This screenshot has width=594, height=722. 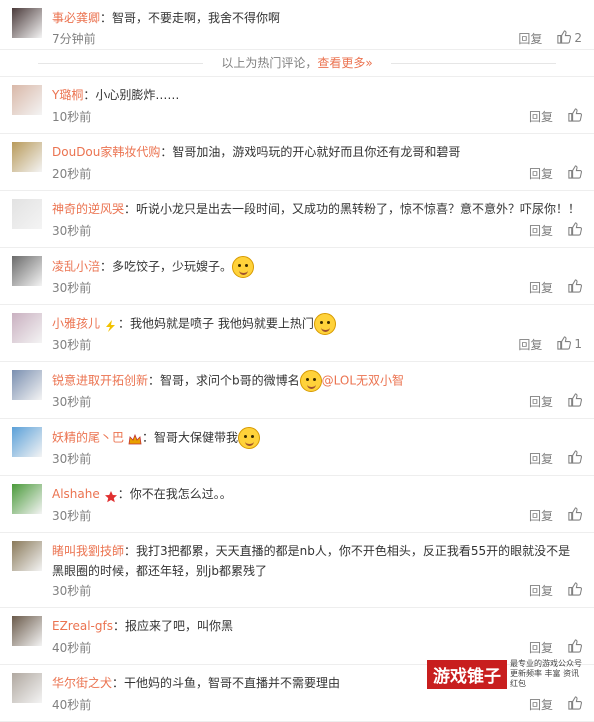 What do you see at coordinates (317, 438) in the screenshot?
I see `comment-line: 妖精的尾丶巴 ：智哥大保健带我` at bounding box center [317, 438].